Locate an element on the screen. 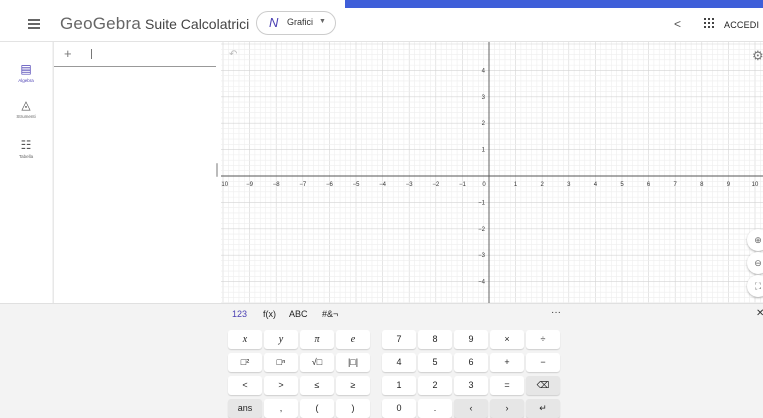 This screenshot has width=763, height=418. panel-resize-handle is located at coordinates (217, 170).